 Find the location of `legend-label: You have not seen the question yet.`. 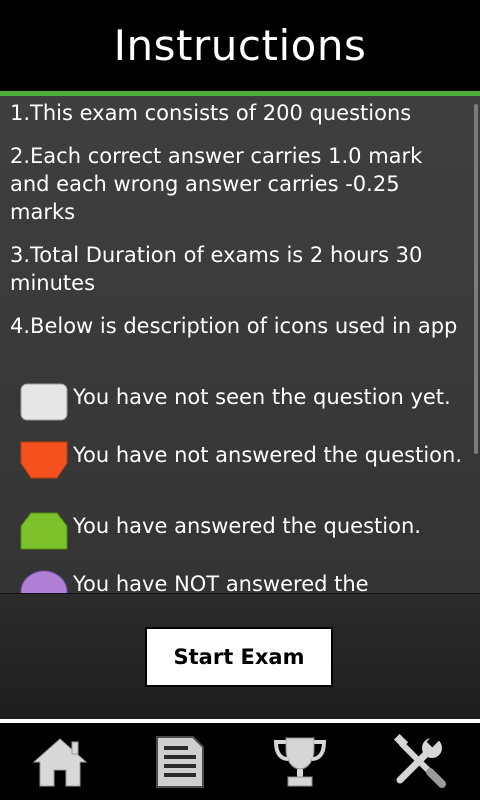

legend-label: You have not seen the question yet. is located at coordinates (262, 397).